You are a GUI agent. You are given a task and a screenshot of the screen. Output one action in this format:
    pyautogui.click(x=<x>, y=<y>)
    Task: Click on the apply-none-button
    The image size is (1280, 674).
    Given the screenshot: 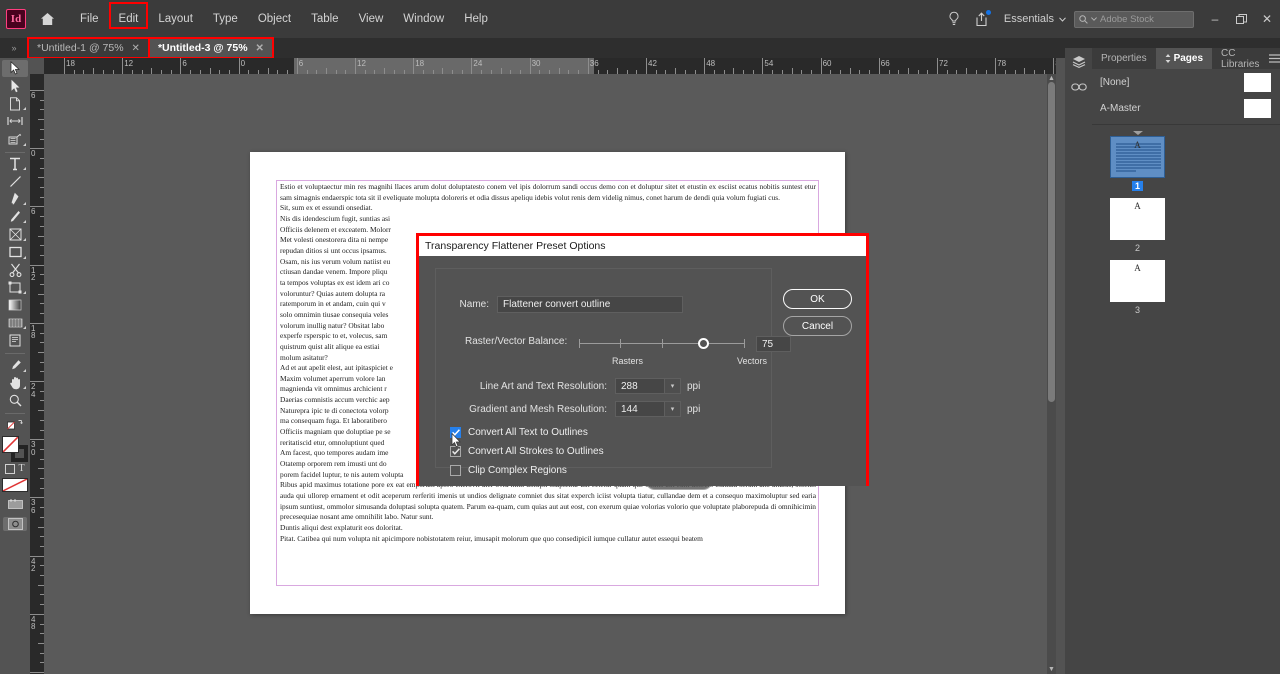 What is the action you would take?
    pyautogui.click(x=15, y=485)
    